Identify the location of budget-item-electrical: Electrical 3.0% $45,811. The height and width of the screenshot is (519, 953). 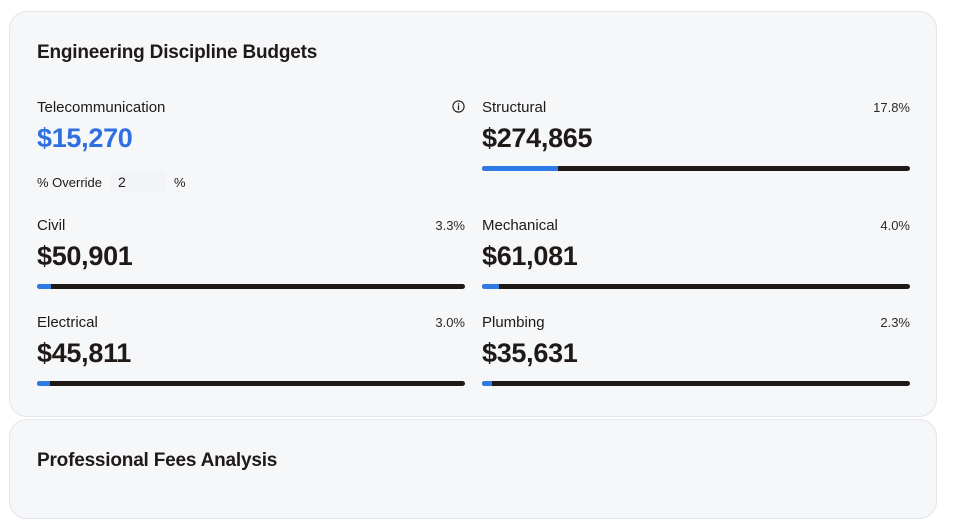
(251, 359).